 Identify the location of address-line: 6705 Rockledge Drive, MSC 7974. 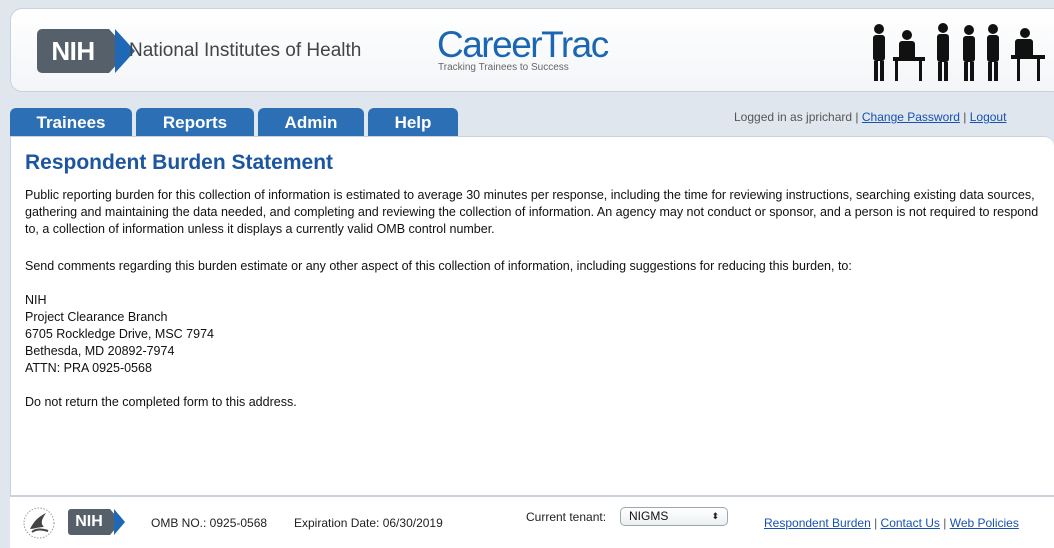
(119, 334).